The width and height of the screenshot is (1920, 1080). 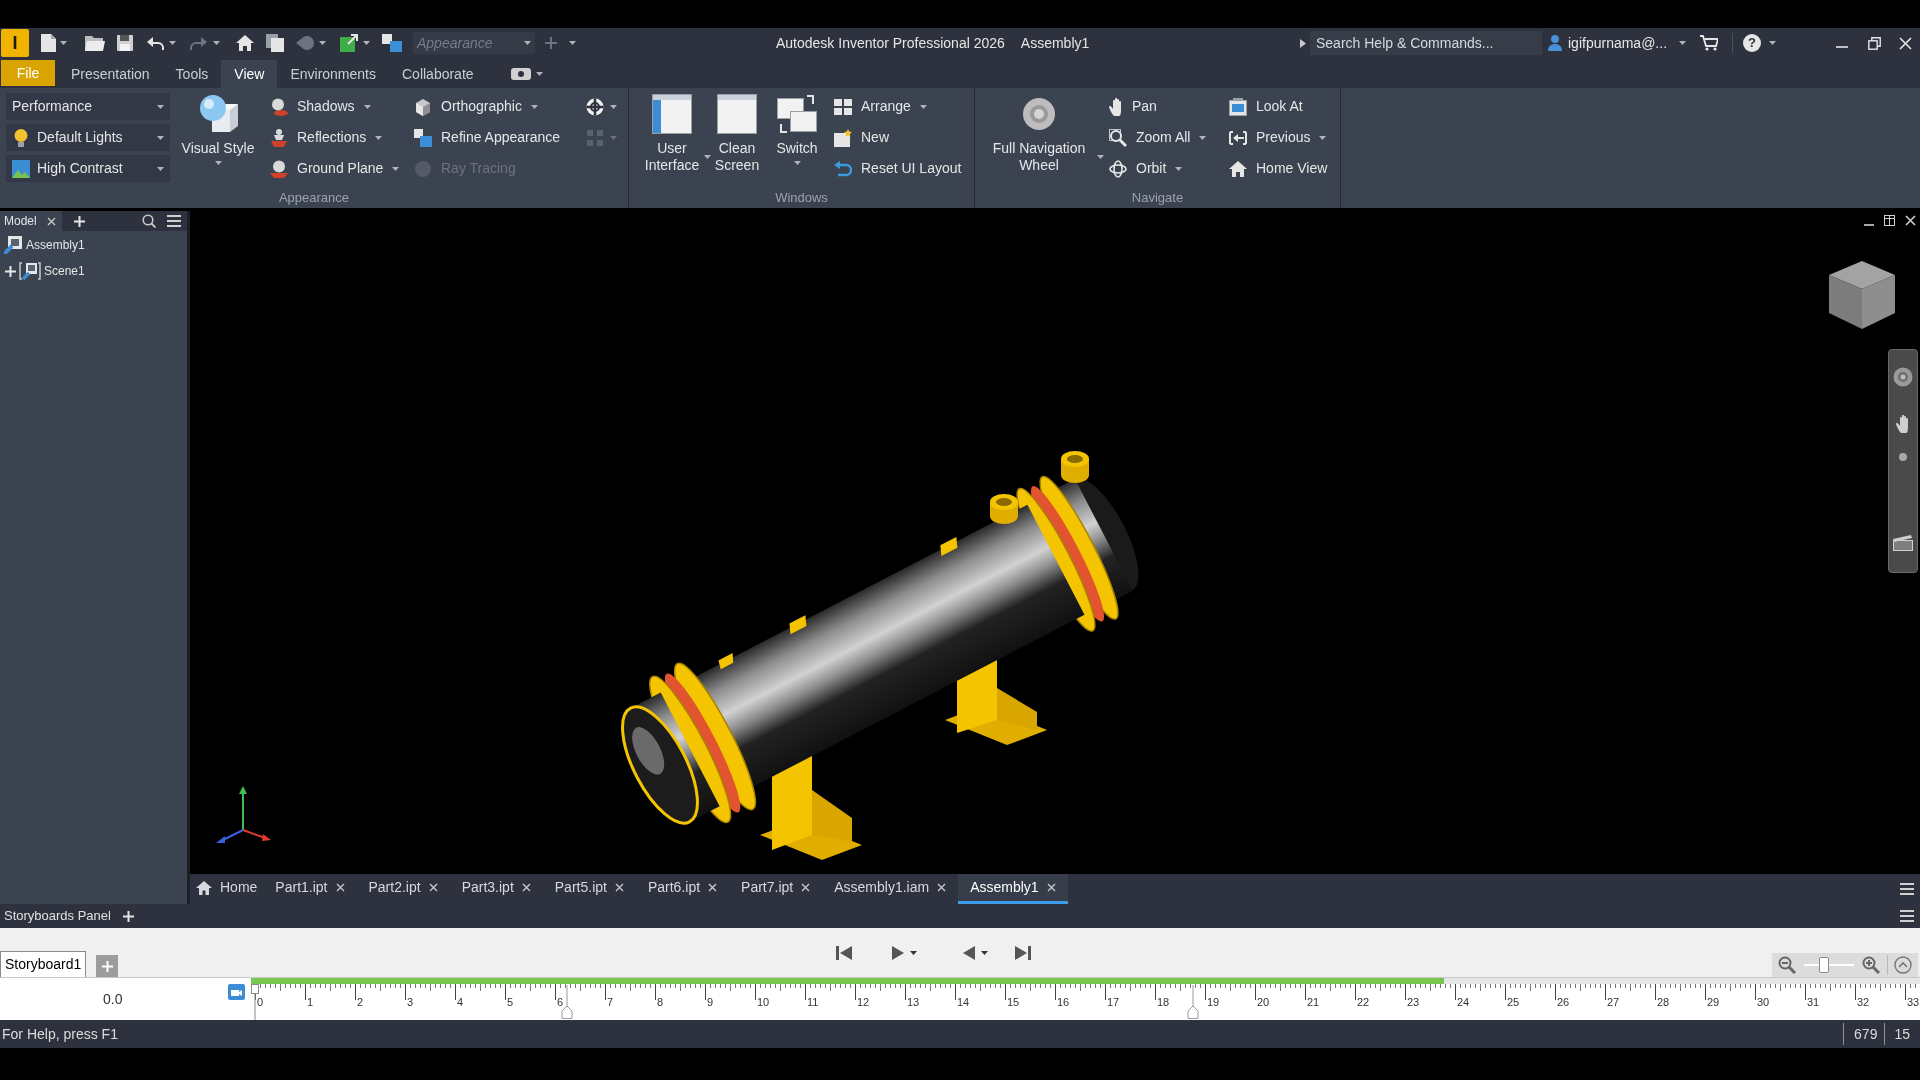 What do you see at coordinates (880, 106) in the screenshot?
I see `ribbon-button: Arrange` at bounding box center [880, 106].